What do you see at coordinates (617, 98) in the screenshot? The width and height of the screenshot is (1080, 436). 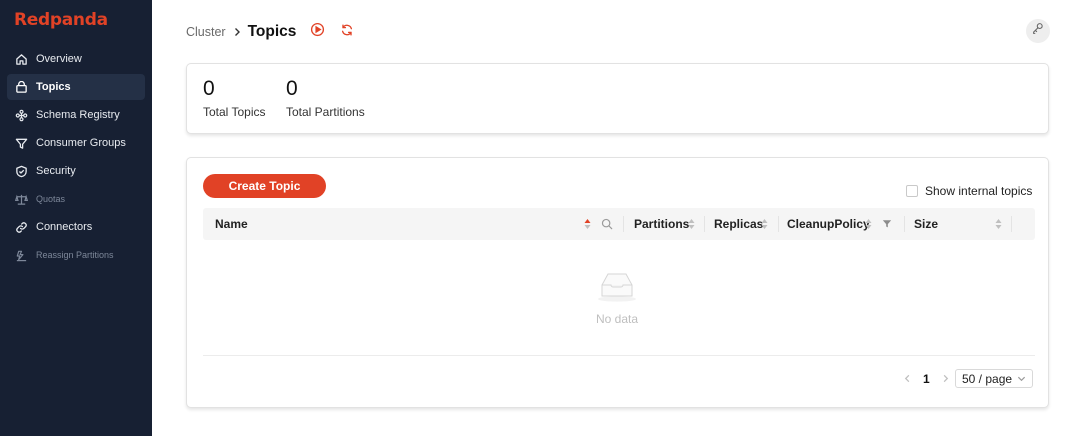 I see `stats-card: 0 Total Topics 0 Total Partitions` at bounding box center [617, 98].